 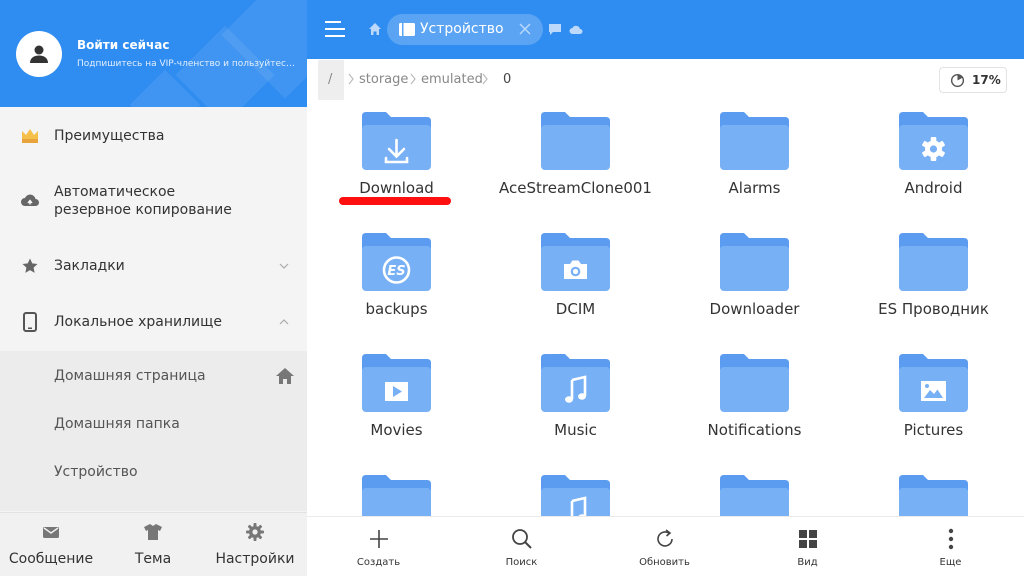 What do you see at coordinates (153, 266) in the screenshot?
I see `sidebar-item-bookmarks: Закладки` at bounding box center [153, 266].